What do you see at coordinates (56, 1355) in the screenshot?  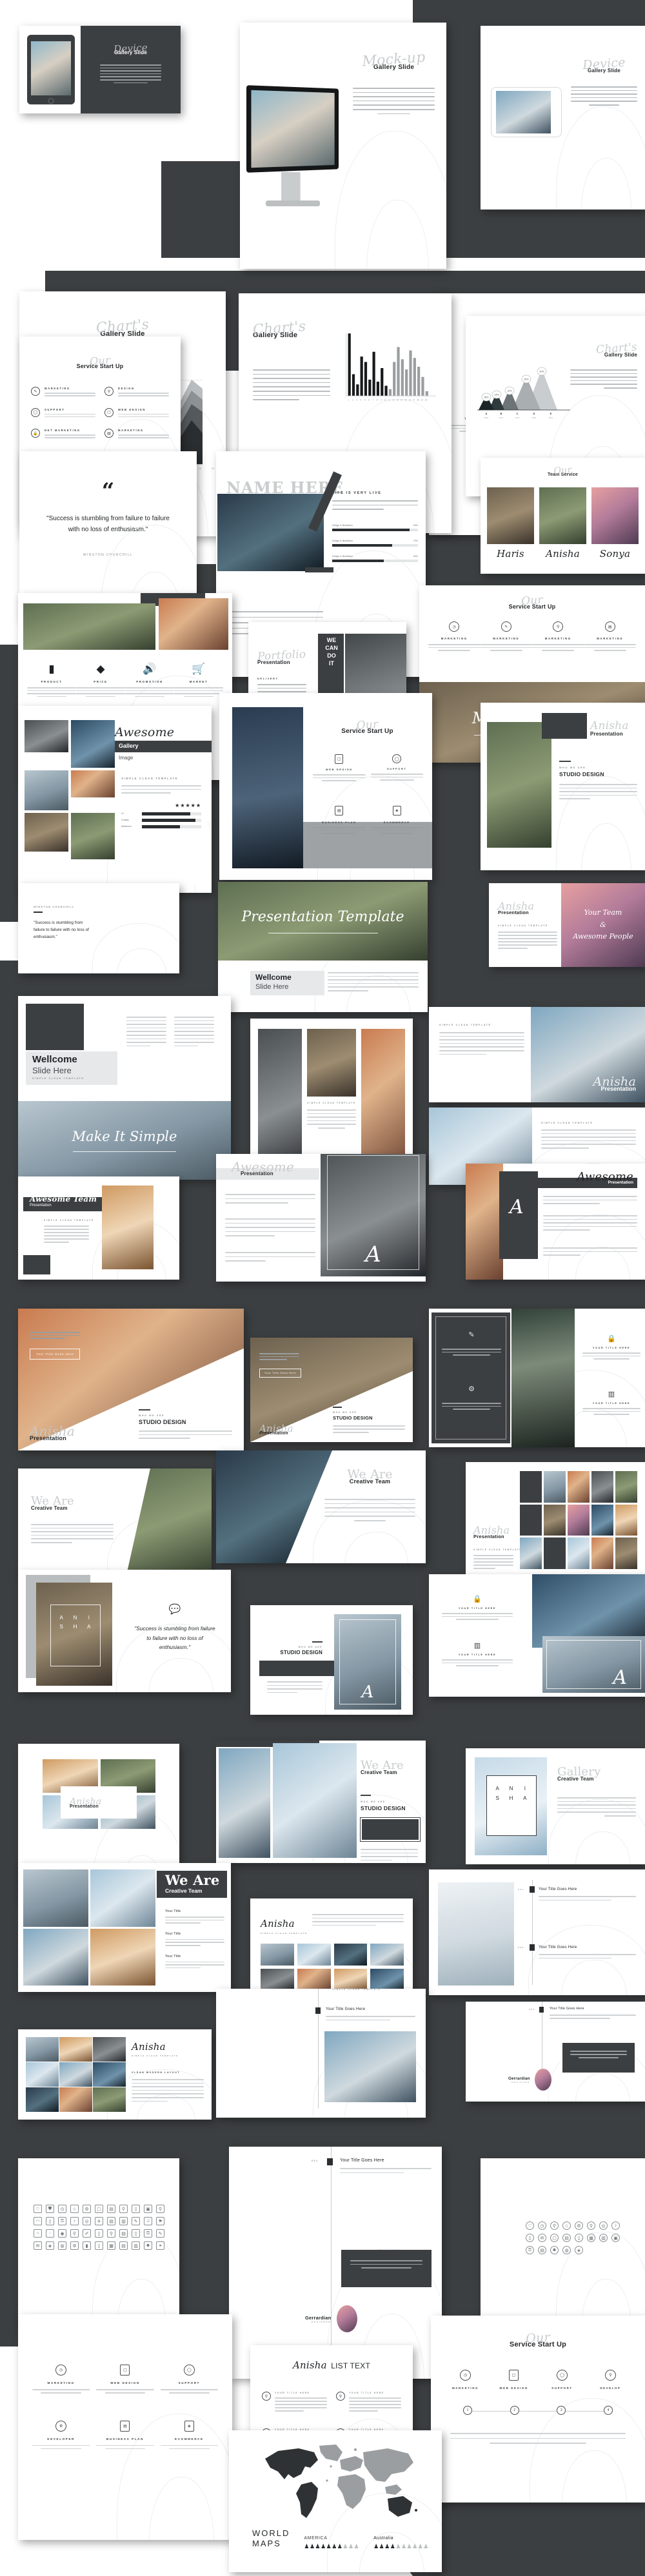 I see `market-cta-button: Your Title Goes Here` at bounding box center [56, 1355].